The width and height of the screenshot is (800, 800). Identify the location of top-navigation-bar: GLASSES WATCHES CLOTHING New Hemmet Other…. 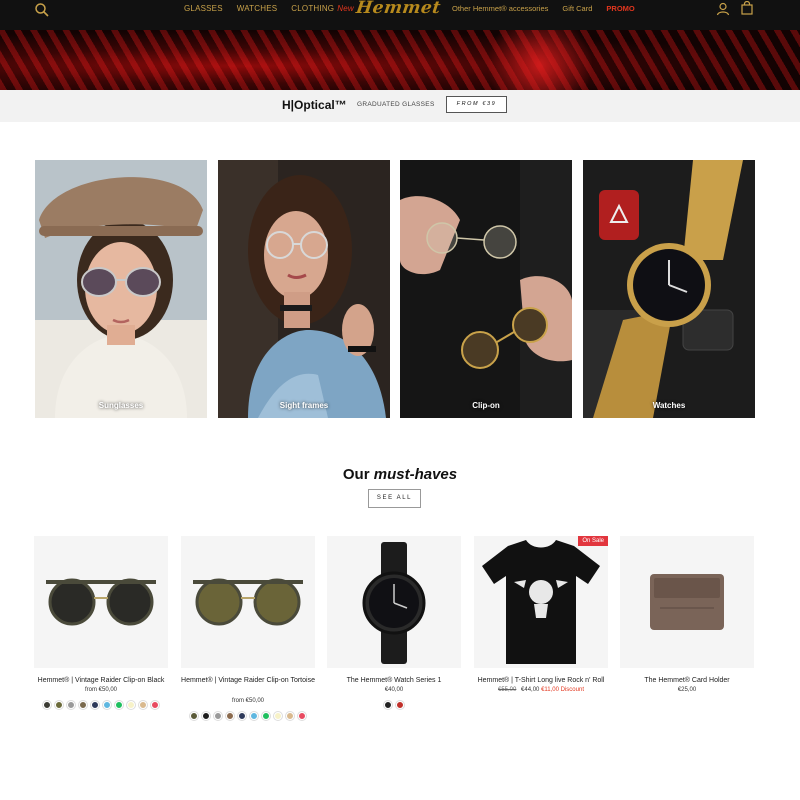
(400, 15).